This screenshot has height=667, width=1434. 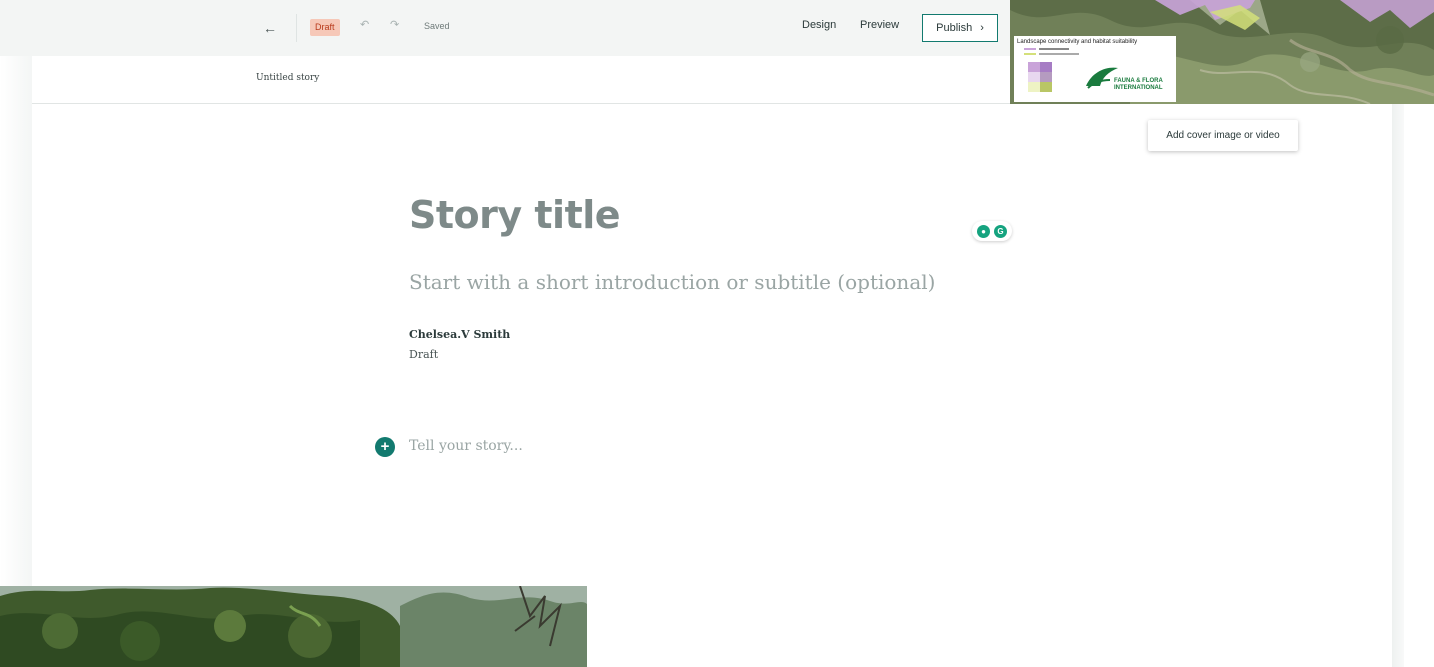 I want to click on arrow-left-icon: ←, so click(x=270, y=28).